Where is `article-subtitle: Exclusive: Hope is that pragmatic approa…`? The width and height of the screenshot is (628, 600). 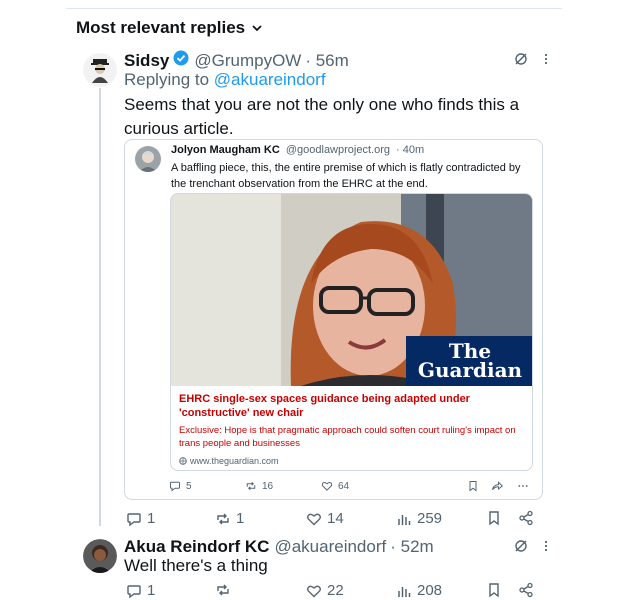 article-subtitle: Exclusive: Hope is that pragmatic approa… is located at coordinates (347, 437).